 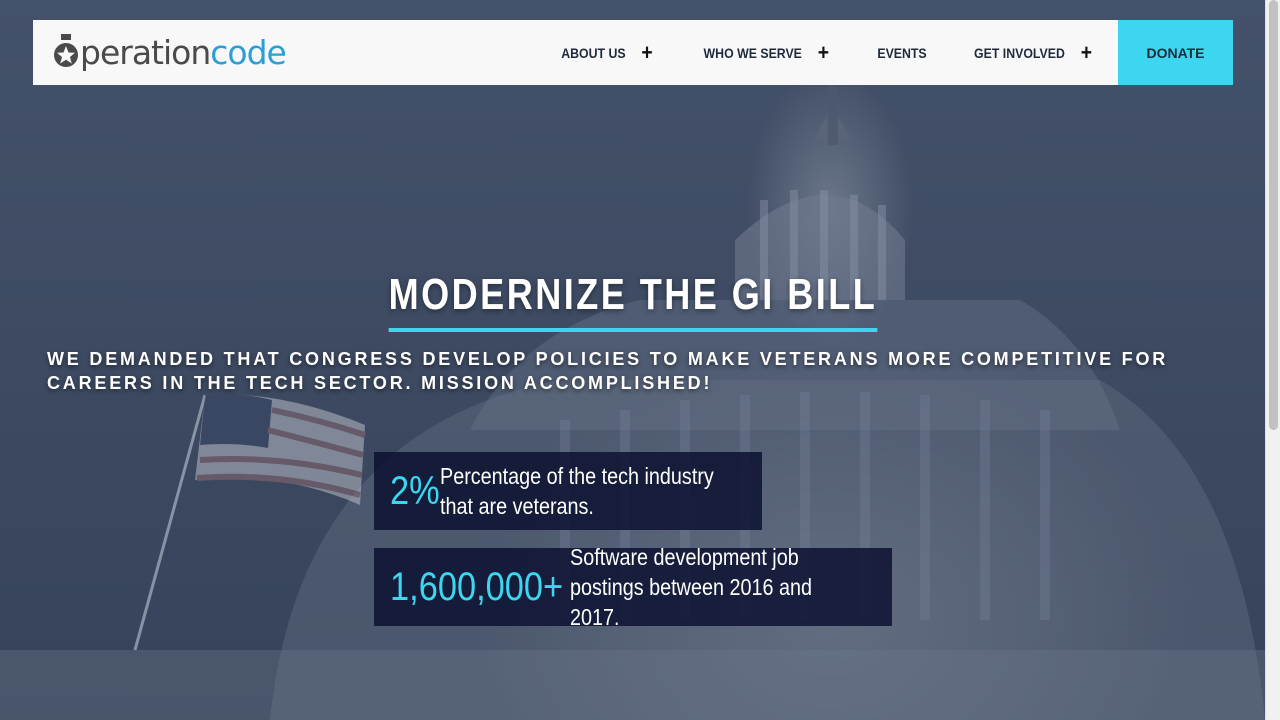 I want to click on medal-star-icon, so click(x=66, y=51).